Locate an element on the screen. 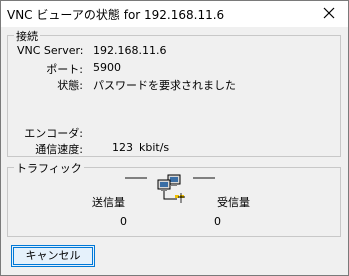 This screenshot has height=276, width=349. window-title: VNC ビューアの状態 for 192.168.11.6 is located at coordinates (116, 15).